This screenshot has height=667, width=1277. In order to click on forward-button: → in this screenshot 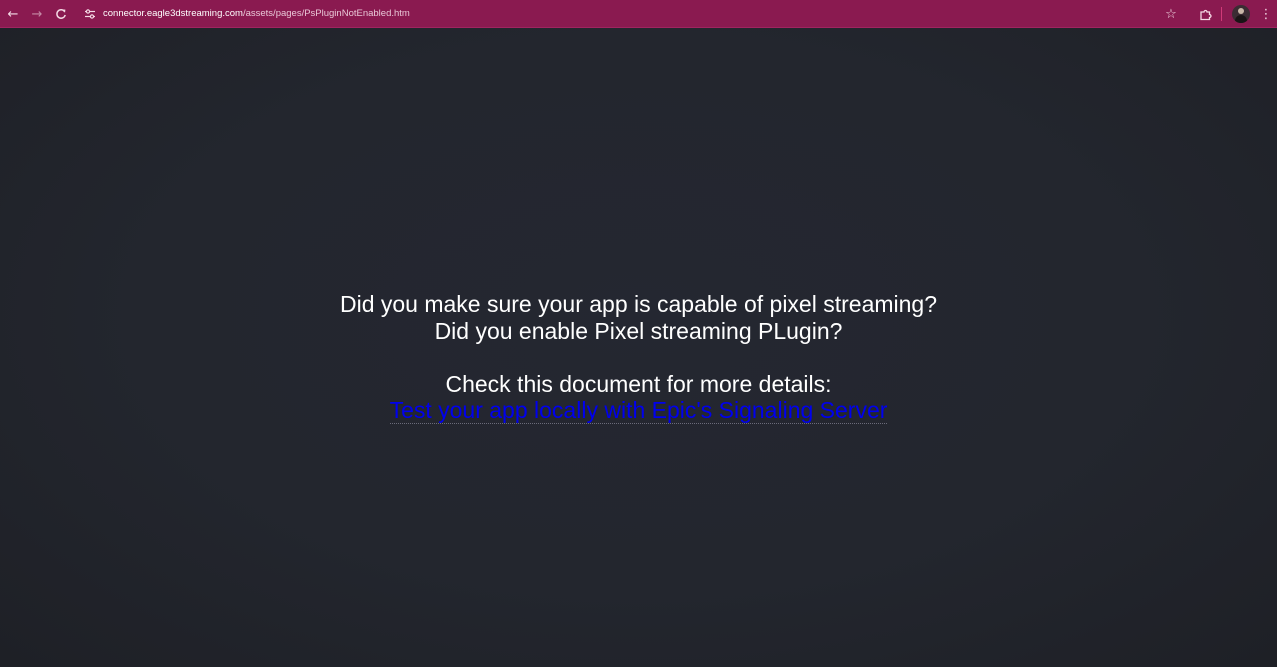, I will do `click(37, 14)`.